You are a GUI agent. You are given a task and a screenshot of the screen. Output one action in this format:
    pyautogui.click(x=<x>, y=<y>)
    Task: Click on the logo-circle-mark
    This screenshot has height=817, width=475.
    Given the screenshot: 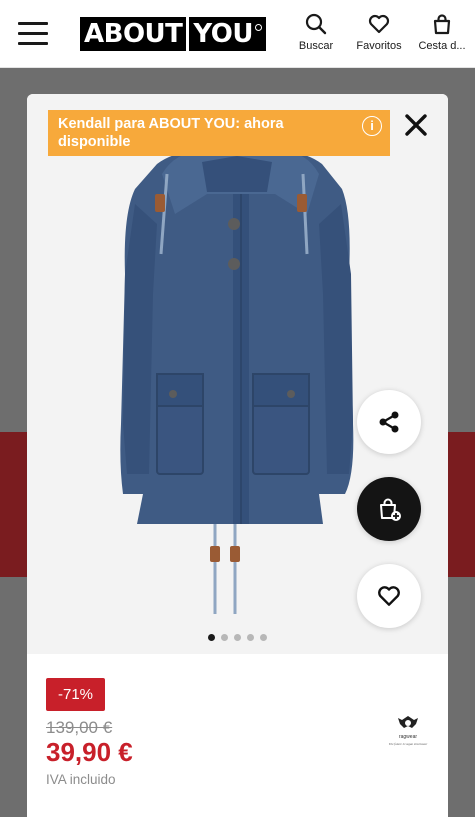 What is the action you would take?
    pyautogui.click(x=259, y=27)
    